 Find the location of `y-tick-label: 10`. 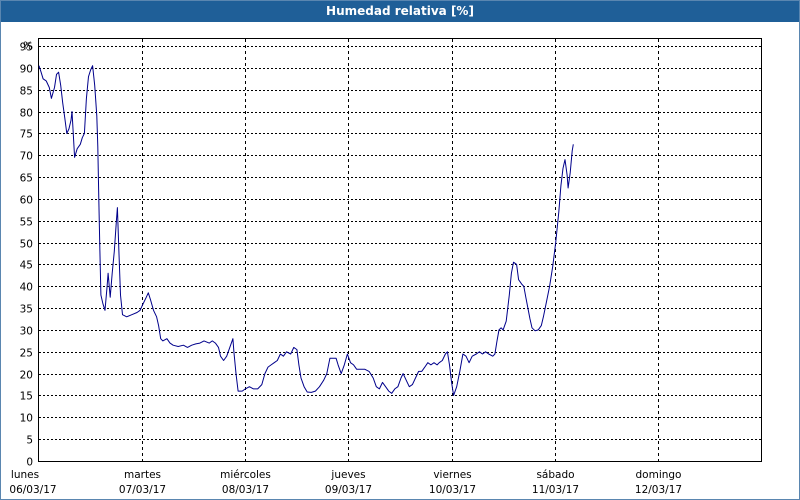

y-tick-label: 10 is located at coordinates (26, 419).